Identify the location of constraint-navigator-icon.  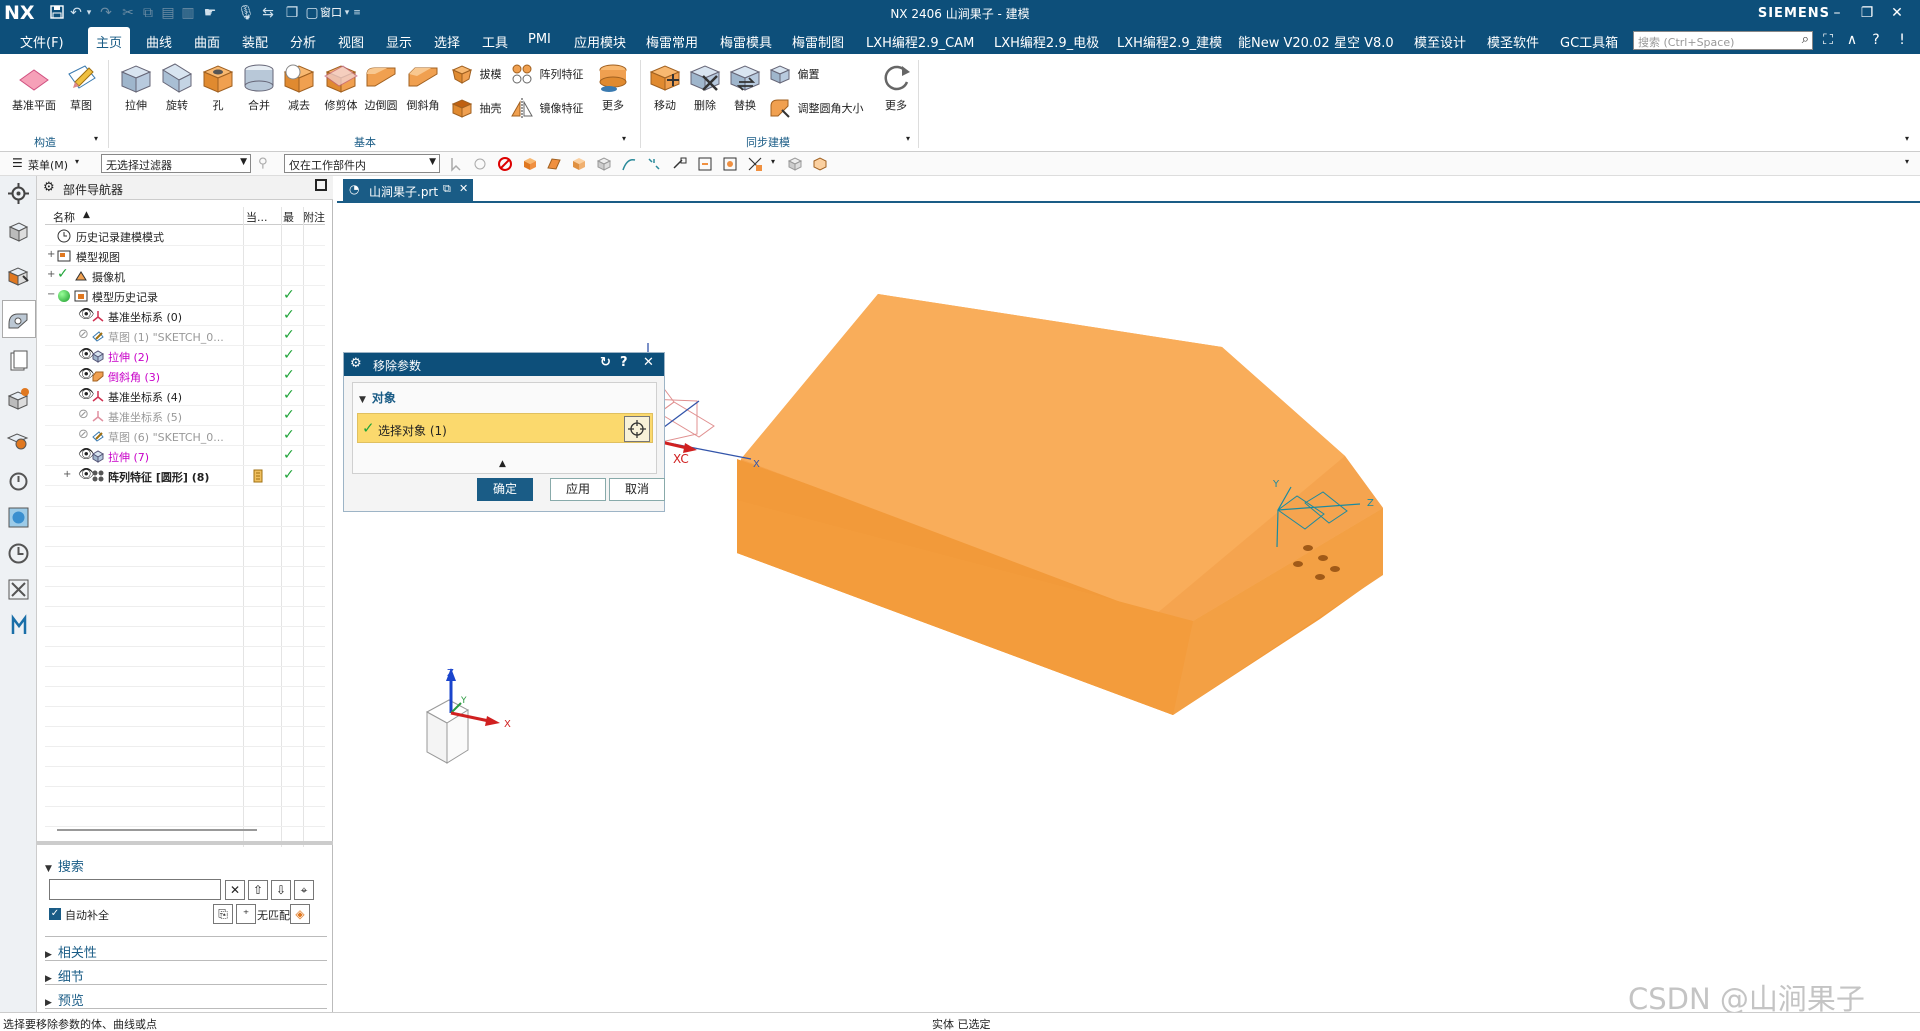
(18, 275).